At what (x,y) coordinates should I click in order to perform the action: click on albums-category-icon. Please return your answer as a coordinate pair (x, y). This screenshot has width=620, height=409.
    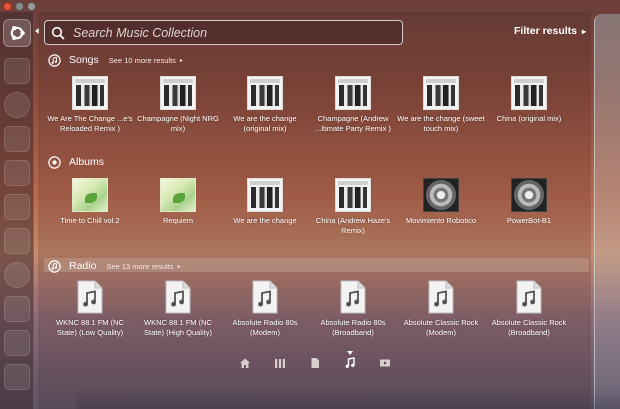
    Looking at the image, I should click on (54, 162).